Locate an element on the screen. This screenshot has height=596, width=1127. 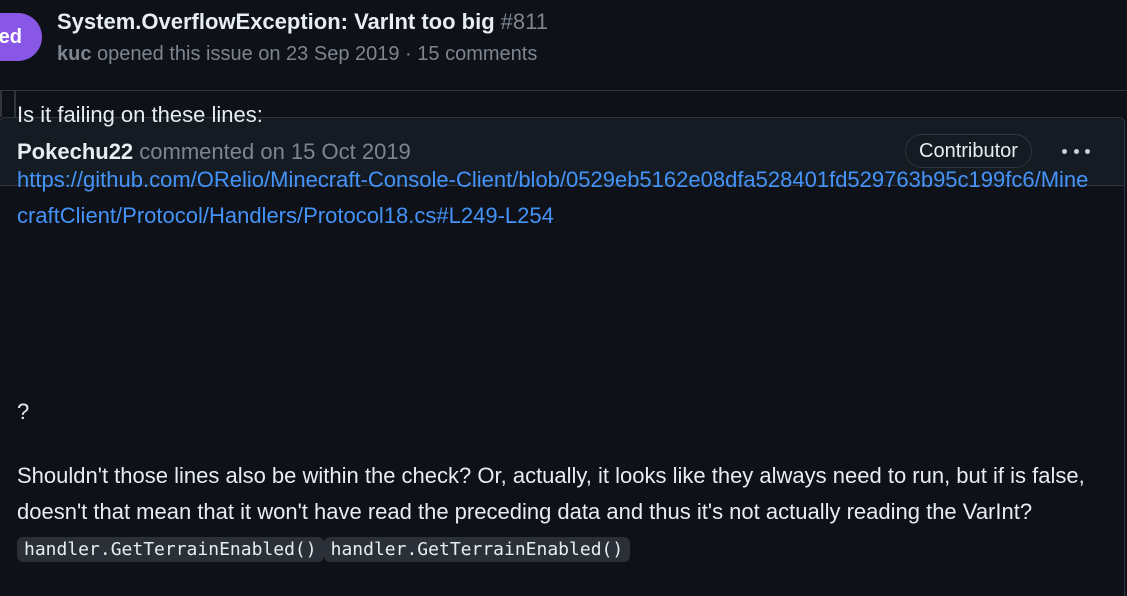
comment-author-link: Pokechu22 is located at coordinates (75, 151).